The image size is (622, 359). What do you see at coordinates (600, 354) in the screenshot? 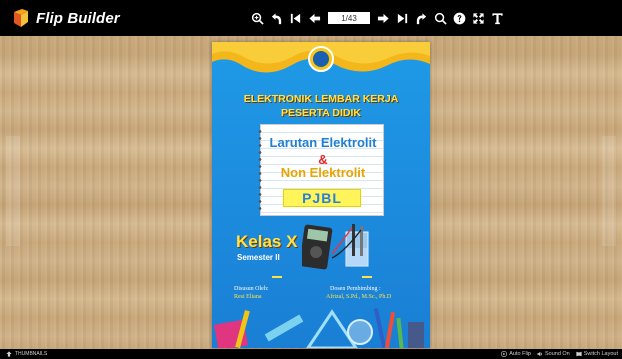
I see `switch-layout-label: Switch Layout` at bounding box center [600, 354].